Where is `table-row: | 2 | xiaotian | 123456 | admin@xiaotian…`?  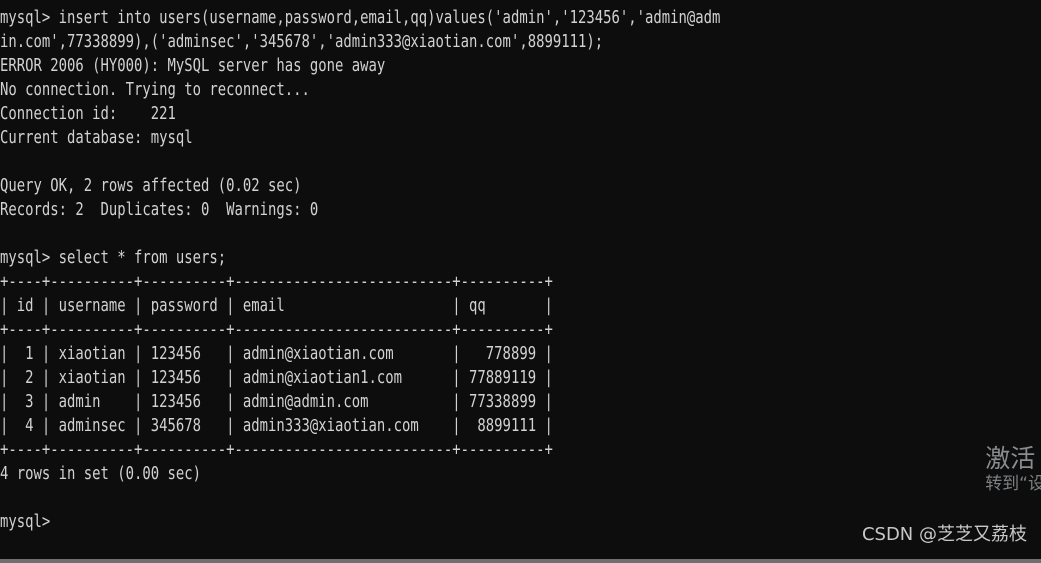 table-row: | 2 | xiaotian | 123456 | admin@xiaotian… is located at coordinates (276, 378).